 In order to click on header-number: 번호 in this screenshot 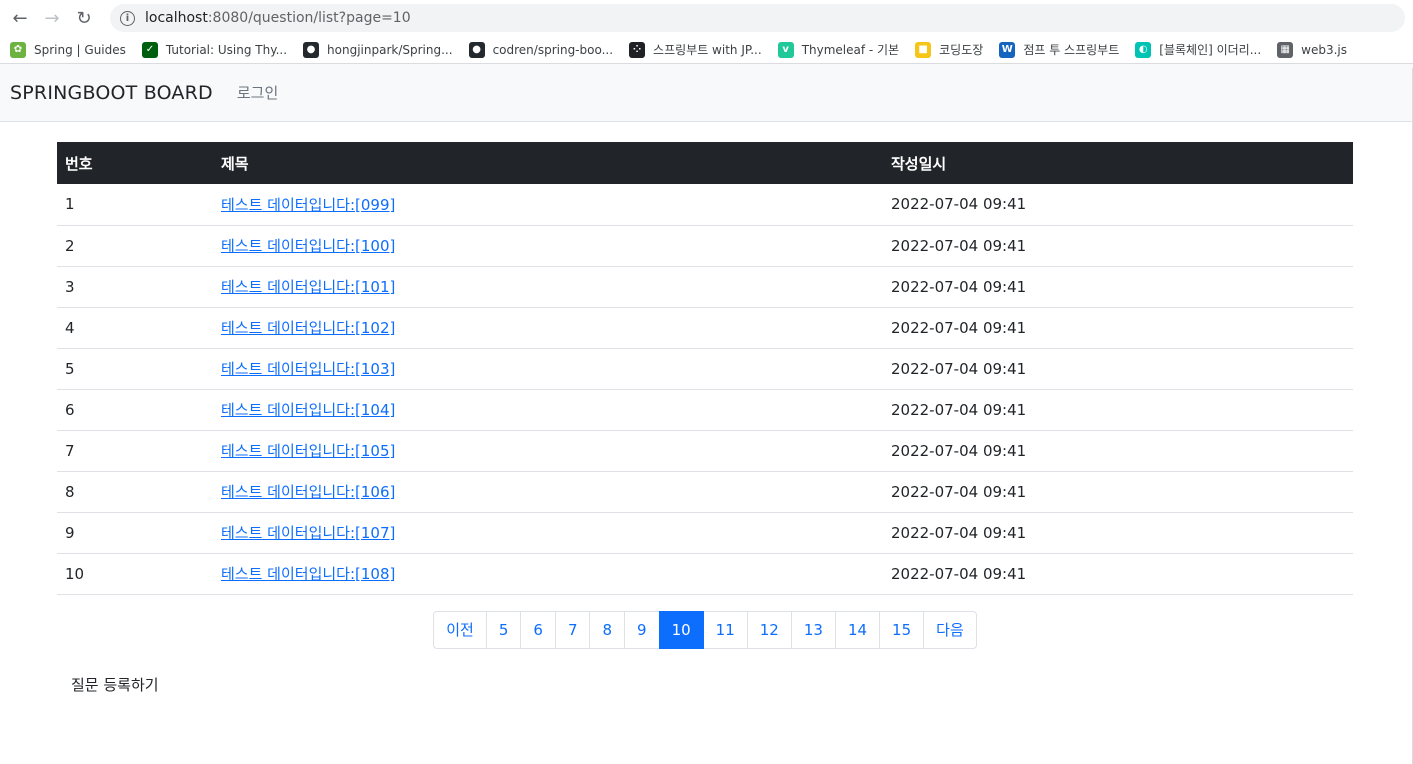, I will do `click(135, 163)`.